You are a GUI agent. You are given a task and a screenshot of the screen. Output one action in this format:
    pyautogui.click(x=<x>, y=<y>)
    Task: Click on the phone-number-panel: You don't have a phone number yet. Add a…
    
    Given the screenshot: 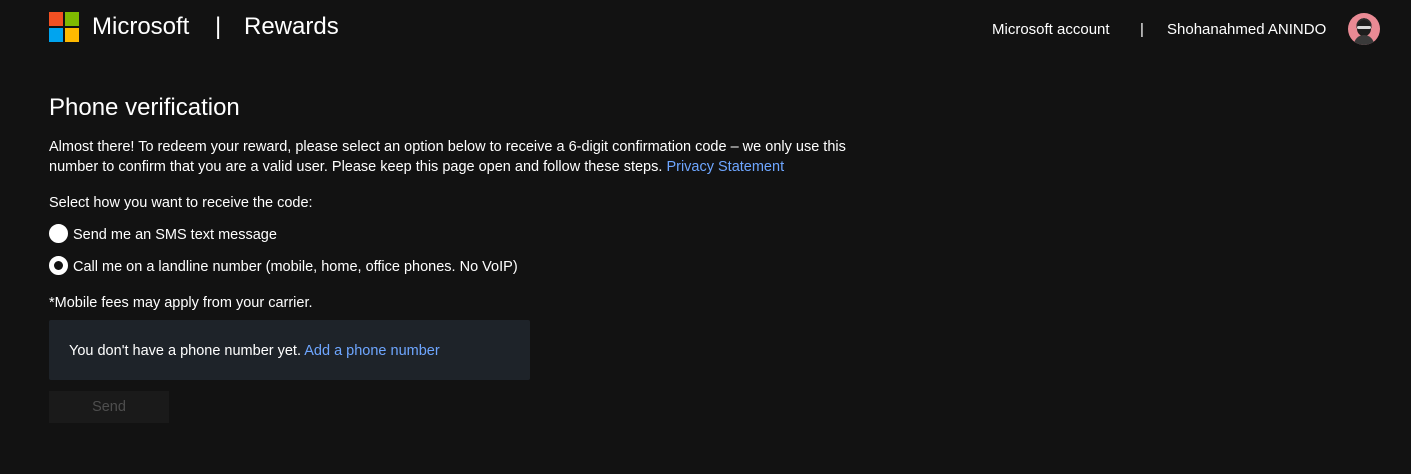 What is the action you would take?
    pyautogui.click(x=289, y=350)
    